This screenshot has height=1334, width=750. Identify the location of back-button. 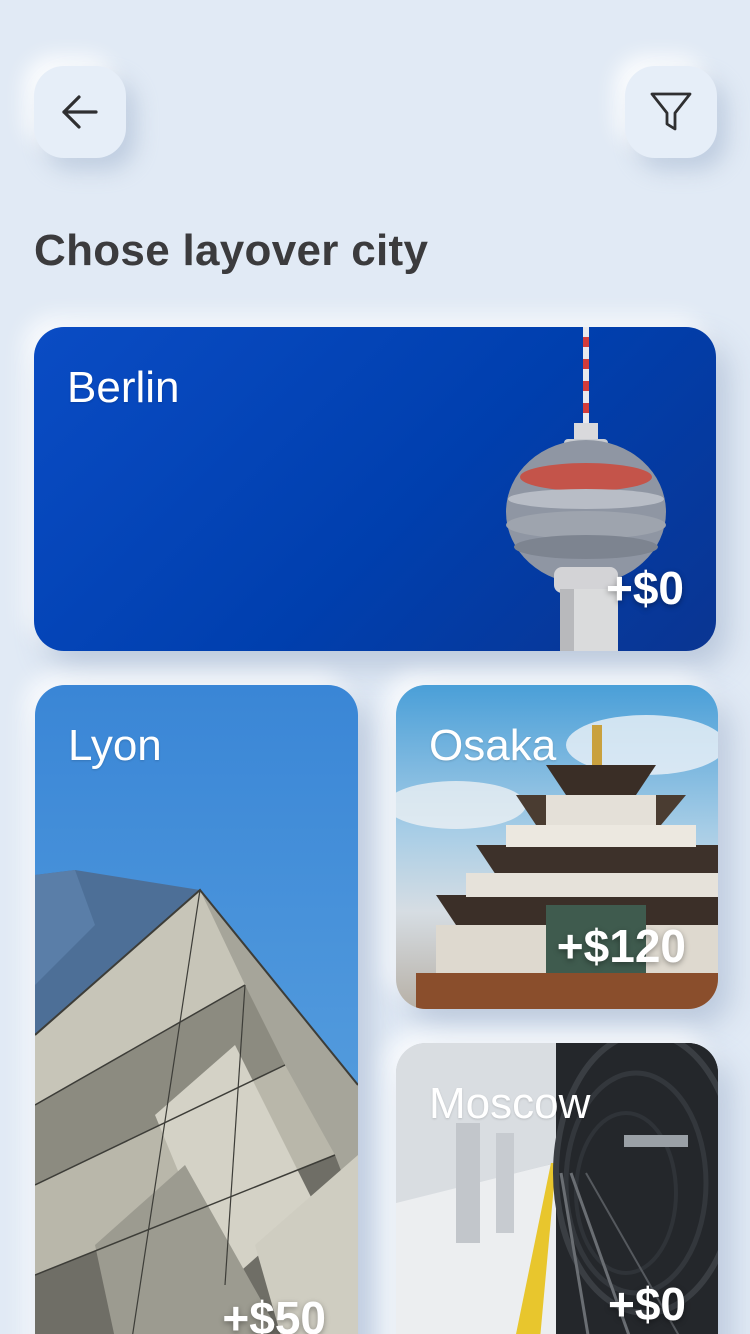
(80, 112).